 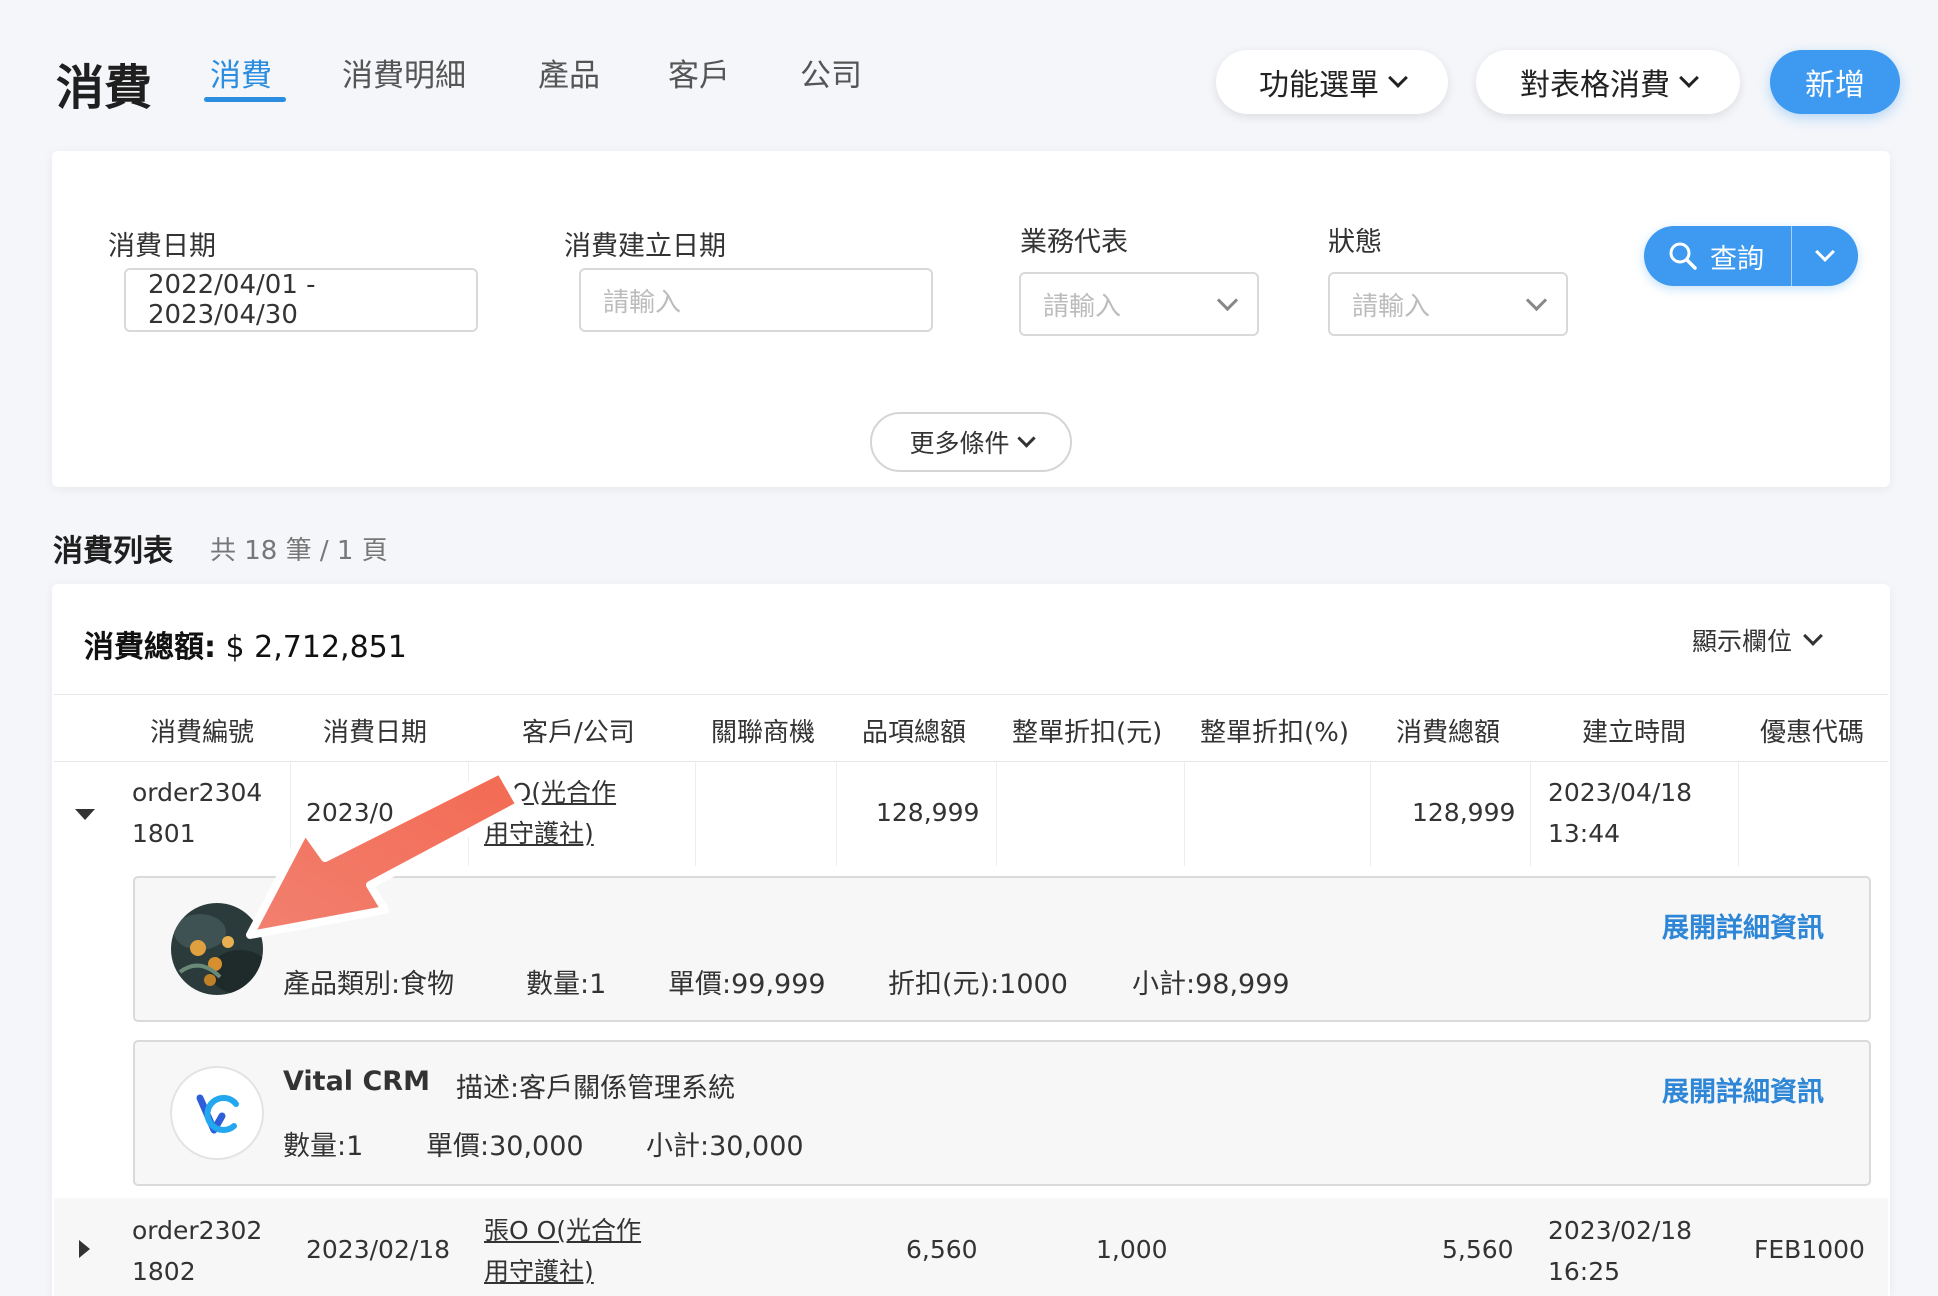 I want to click on col-header-discount-amount: 整單折扣(元), so click(x=1087, y=730).